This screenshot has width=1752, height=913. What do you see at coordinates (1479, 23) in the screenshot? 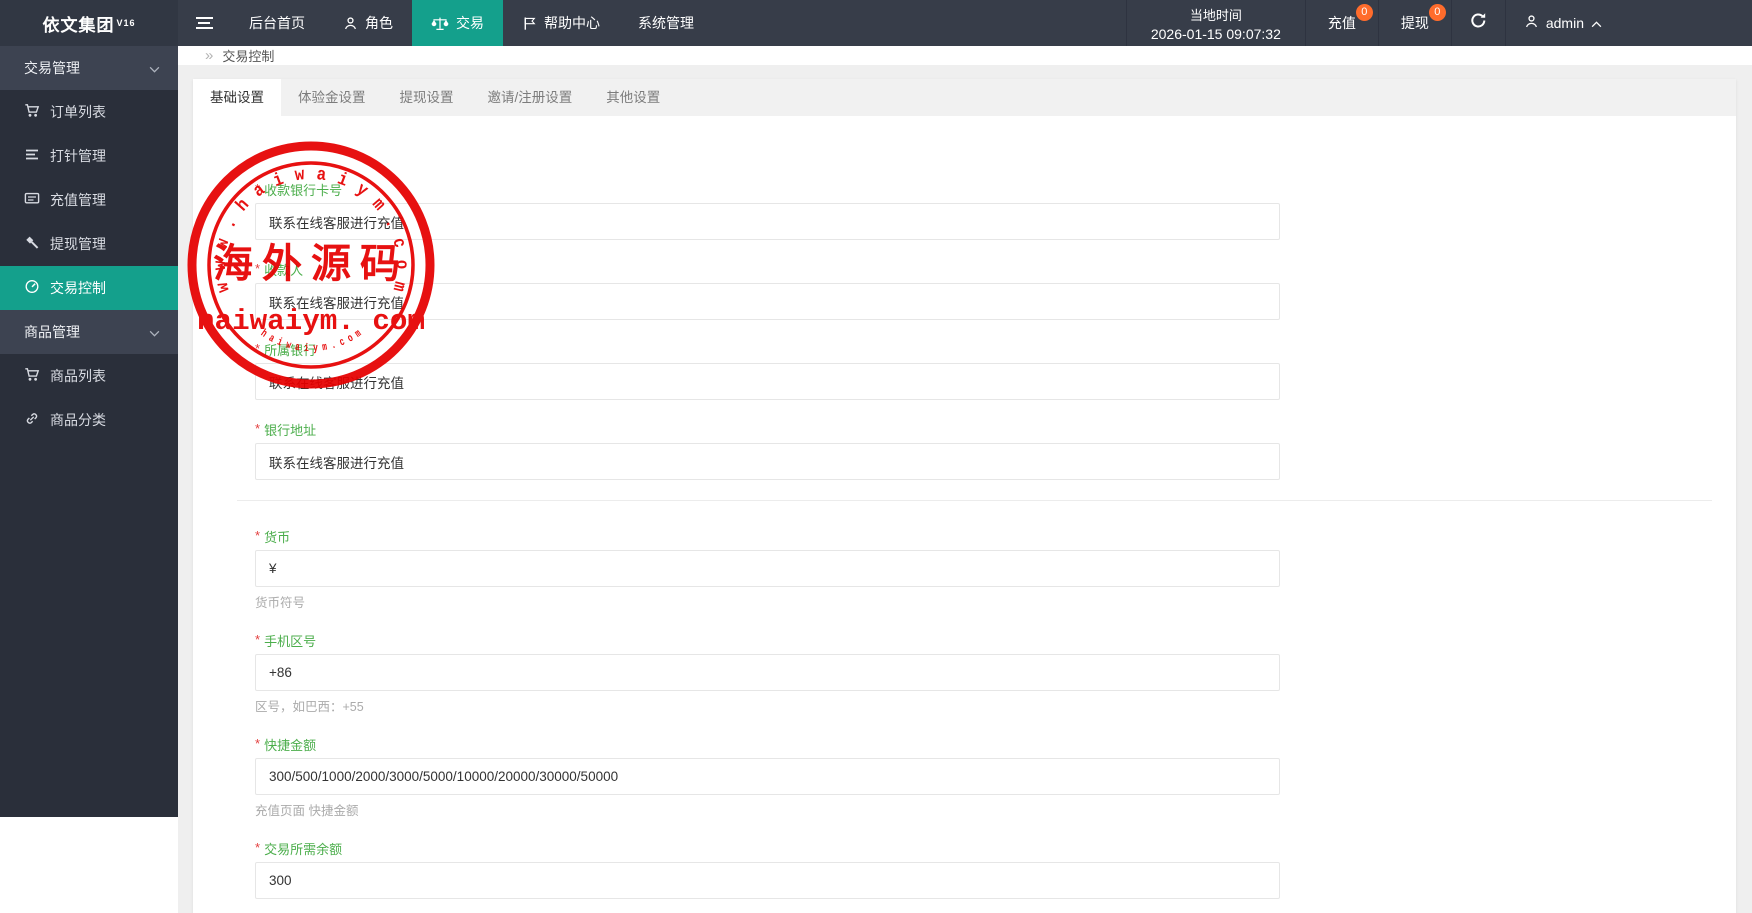
I see `refresh-button` at bounding box center [1479, 23].